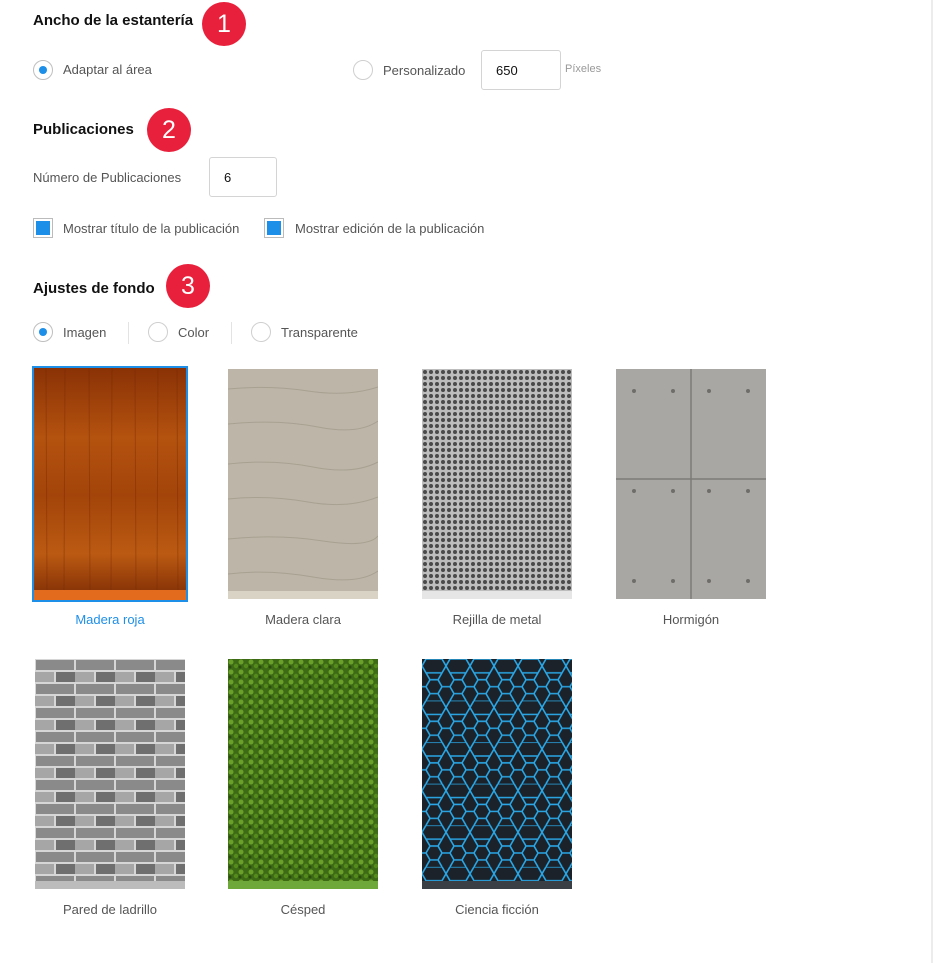 This screenshot has height=963, width=933. Describe the element at coordinates (424, 70) in the screenshot. I see `custom-width-label: Personalizado` at that location.